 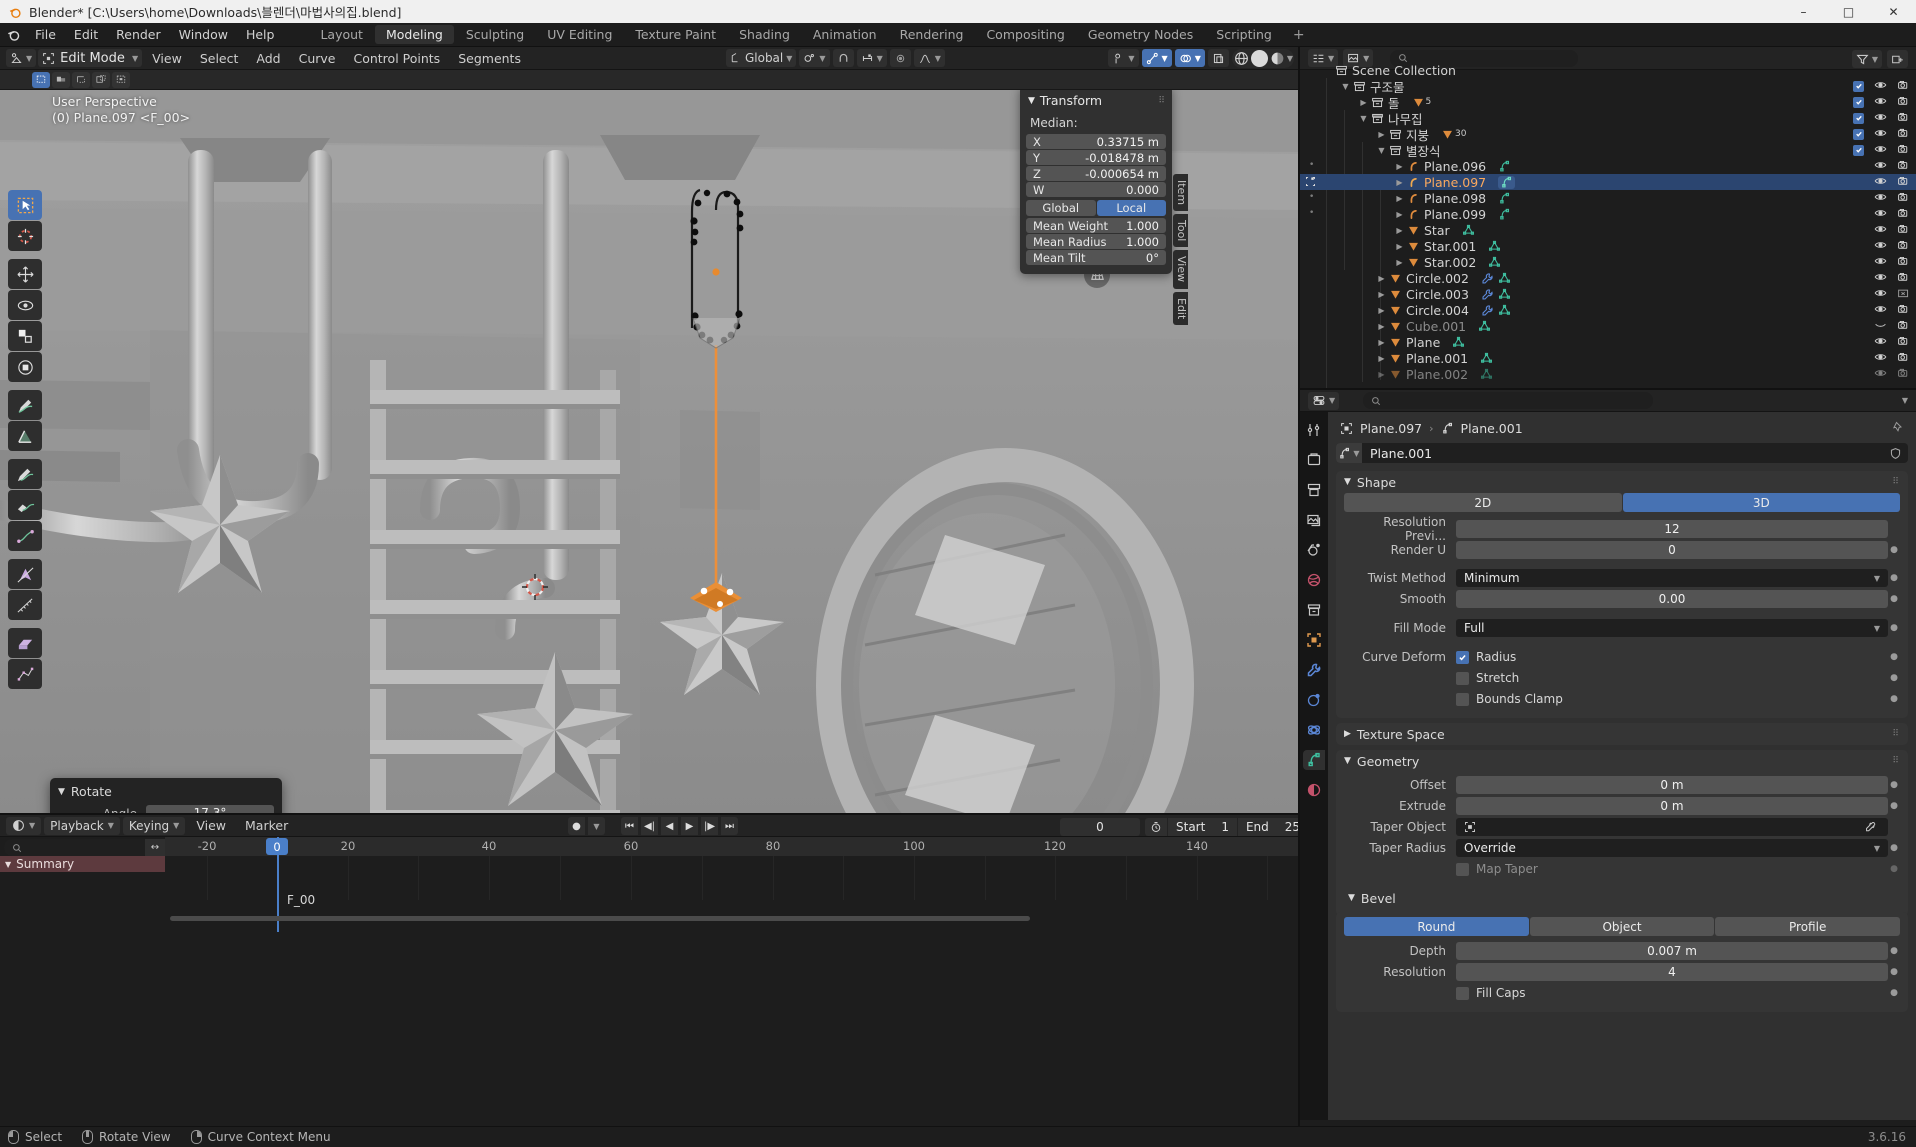 What do you see at coordinates (1608, 310) in the screenshot?
I see `outliner-row-circle-004: ▶ Circle.004` at bounding box center [1608, 310].